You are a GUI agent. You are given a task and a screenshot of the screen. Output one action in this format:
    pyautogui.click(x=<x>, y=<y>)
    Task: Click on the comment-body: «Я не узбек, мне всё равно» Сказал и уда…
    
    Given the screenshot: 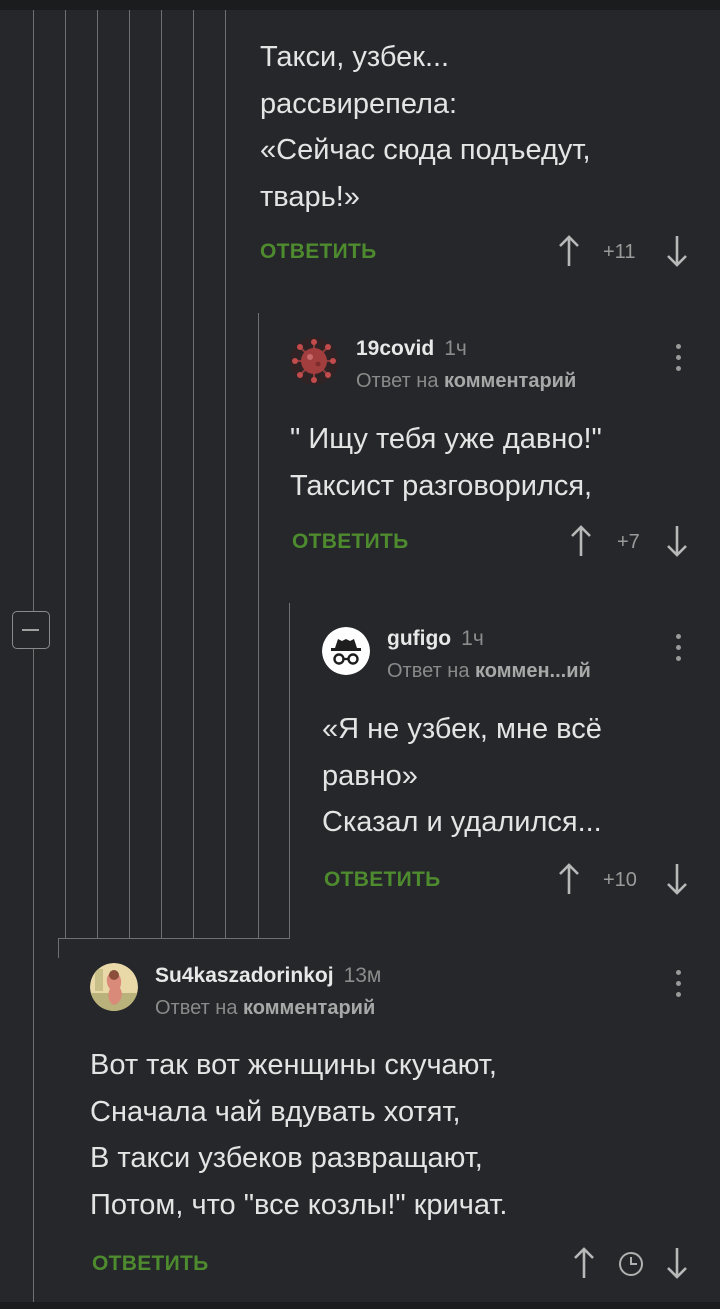 What is the action you would take?
    pyautogui.click(x=462, y=775)
    